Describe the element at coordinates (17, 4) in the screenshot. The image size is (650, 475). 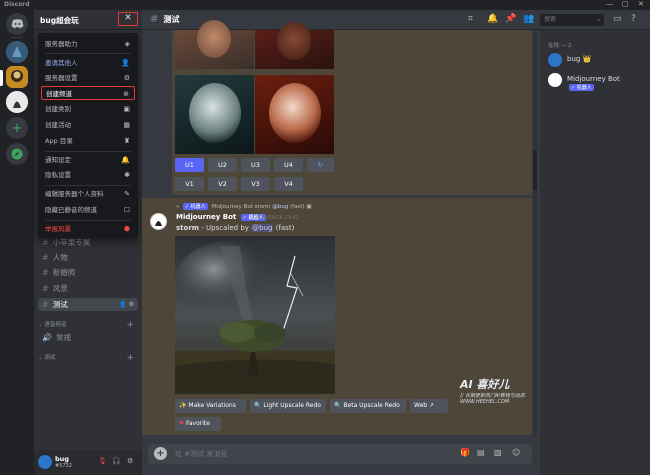
I see `app-title: Discord` at that location.